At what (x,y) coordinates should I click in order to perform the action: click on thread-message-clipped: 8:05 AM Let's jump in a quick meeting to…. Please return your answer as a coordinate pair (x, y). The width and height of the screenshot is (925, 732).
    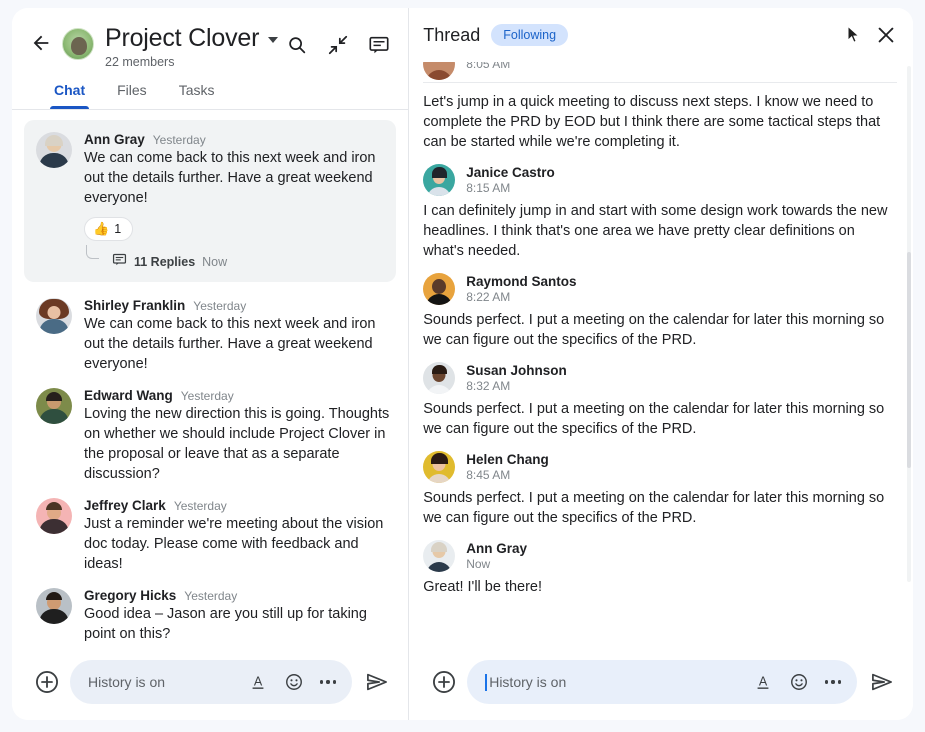
    Looking at the image, I should click on (660, 101).